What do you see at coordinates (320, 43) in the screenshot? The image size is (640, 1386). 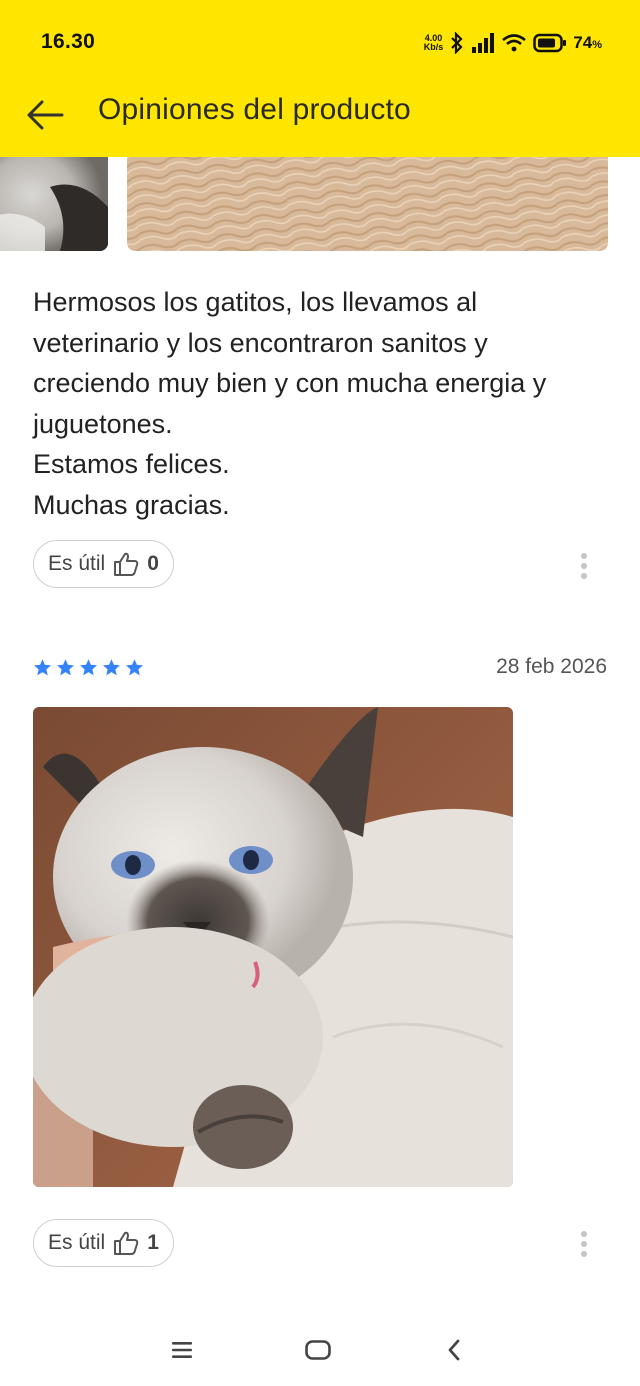 I see `status-bar: 16.30 4.00 Kb/s 74%` at bounding box center [320, 43].